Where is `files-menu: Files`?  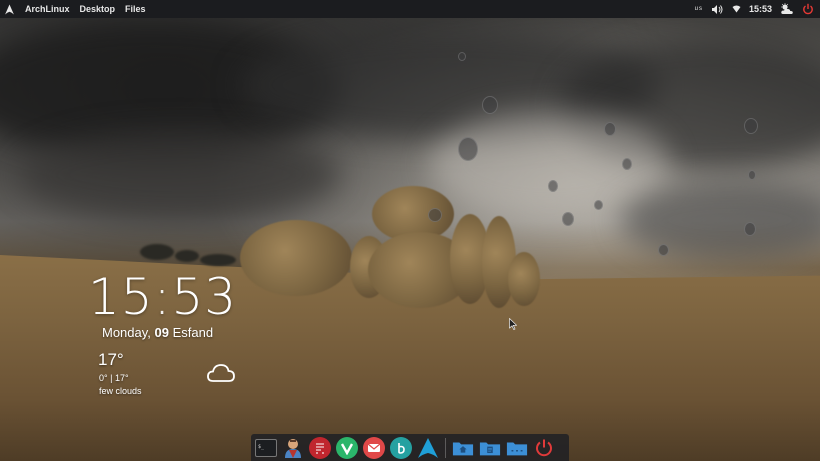
files-menu: Files is located at coordinates (135, 9).